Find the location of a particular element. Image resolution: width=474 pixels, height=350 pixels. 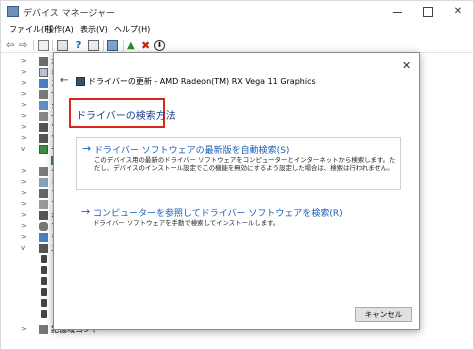

mouse-icon is located at coordinates (43, 226).